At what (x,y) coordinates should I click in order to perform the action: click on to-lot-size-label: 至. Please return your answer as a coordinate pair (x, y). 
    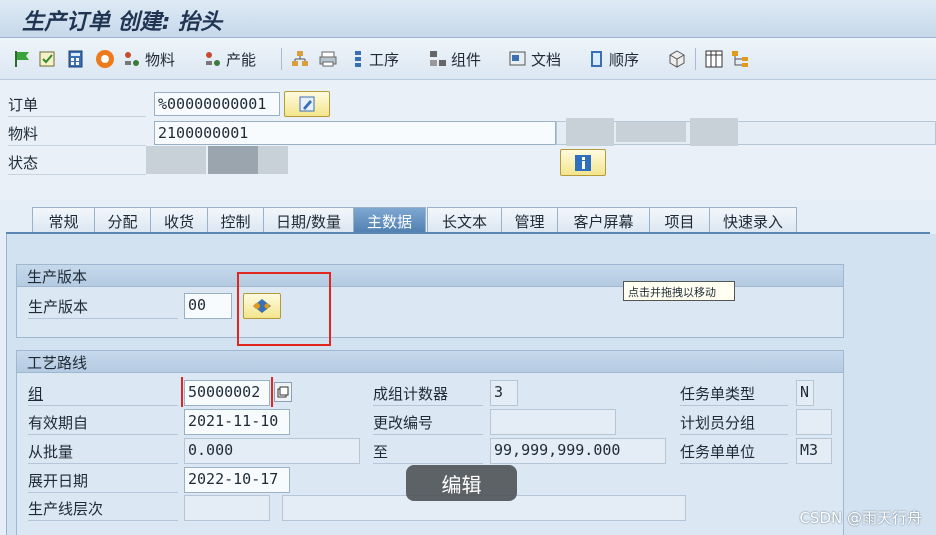
    Looking at the image, I should click on (381, 452).